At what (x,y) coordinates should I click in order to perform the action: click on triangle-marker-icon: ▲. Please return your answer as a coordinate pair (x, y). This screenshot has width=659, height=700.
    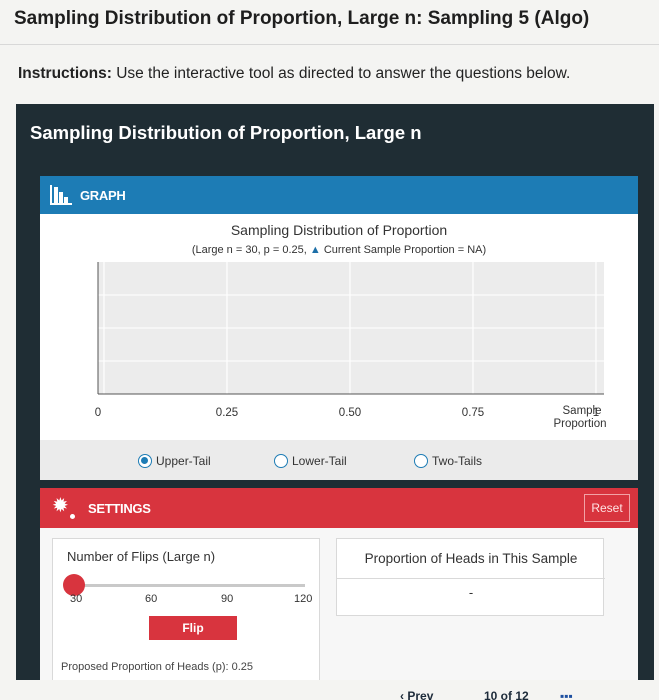
    Looking at the image, I should click on (315, 250).